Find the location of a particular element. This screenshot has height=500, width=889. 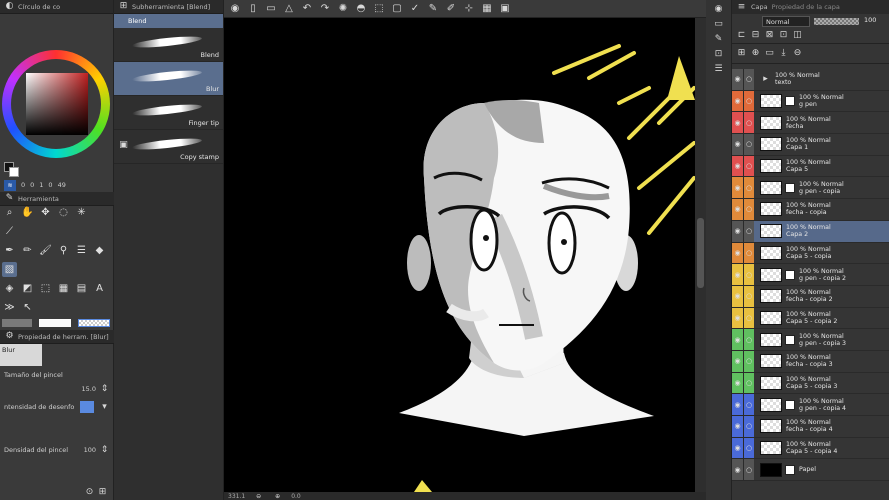

tool-property-header: ⚙ Propiedad de herram. [Blur] is located at coordinates (57, 337).